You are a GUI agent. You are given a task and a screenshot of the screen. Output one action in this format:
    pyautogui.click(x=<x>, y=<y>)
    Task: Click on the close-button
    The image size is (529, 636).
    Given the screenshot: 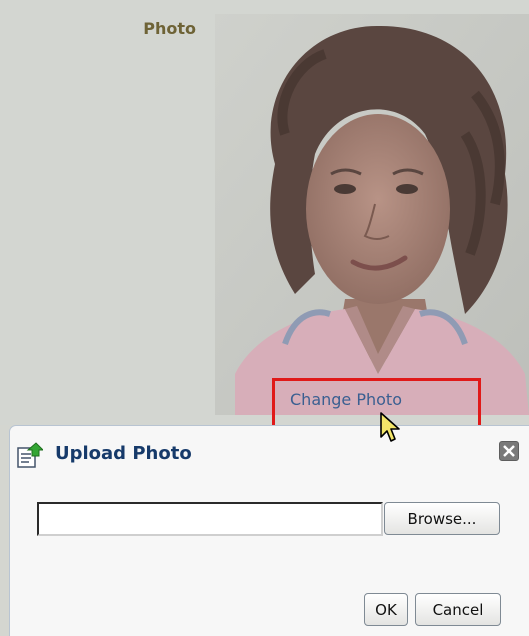 What is the action you would take?
    pyautogui.click(x=509, y=451)
    